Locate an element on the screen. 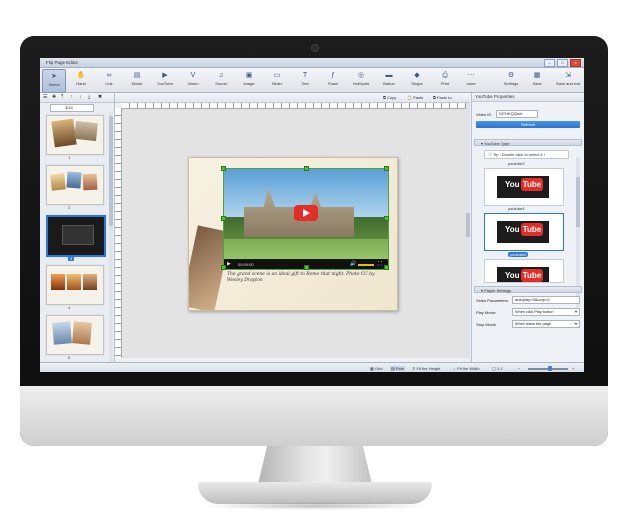 The height and width of the screenshot is (520, 630). paste-to-button: ⧉ Paste to is located at coordinates (442, 97).